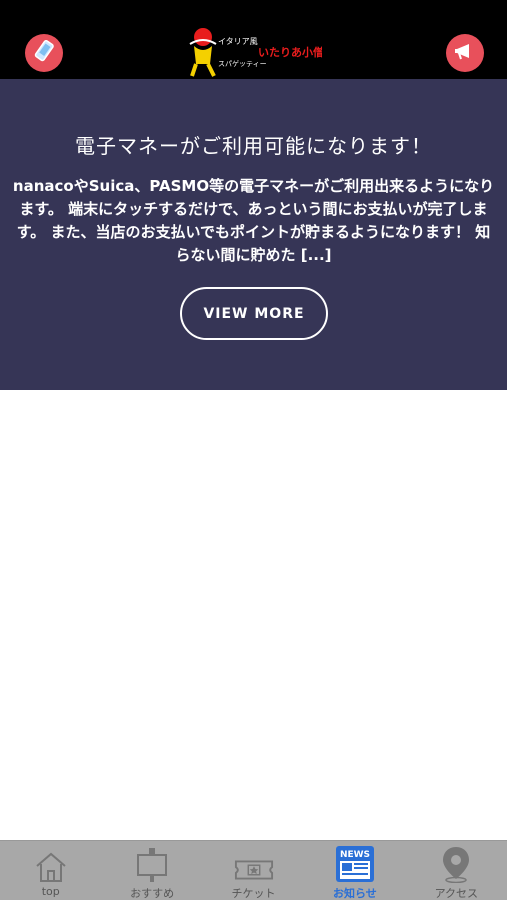  Describe the element at coordinates (238, 41) in the screenshot. I see `logo-line1: イタリア風` at that location.